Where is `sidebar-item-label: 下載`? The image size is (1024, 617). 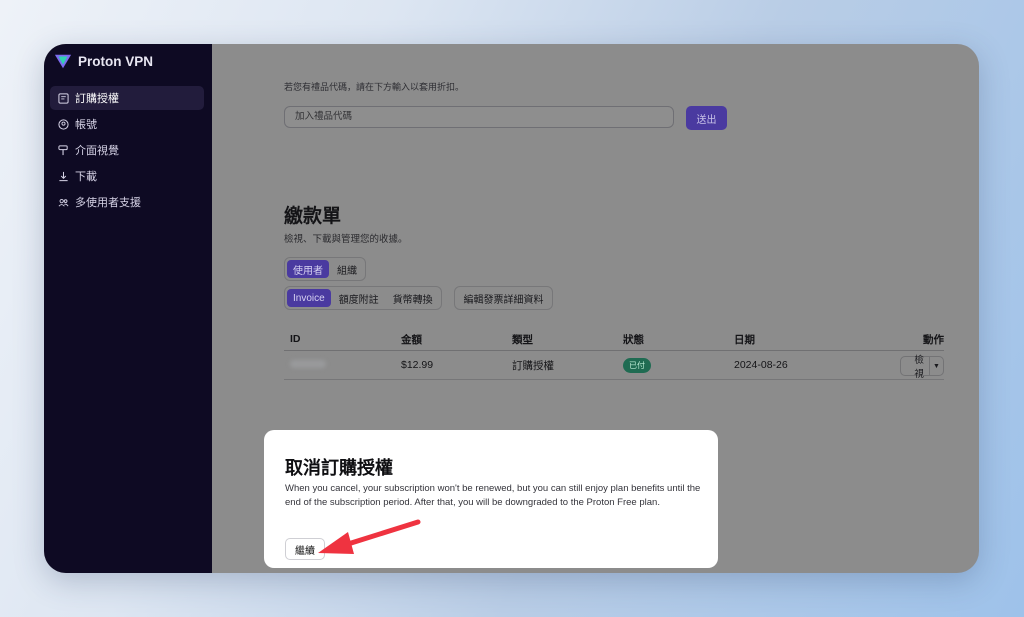
sidebar-item-label: 下載 is located at coordinates (86, 177).